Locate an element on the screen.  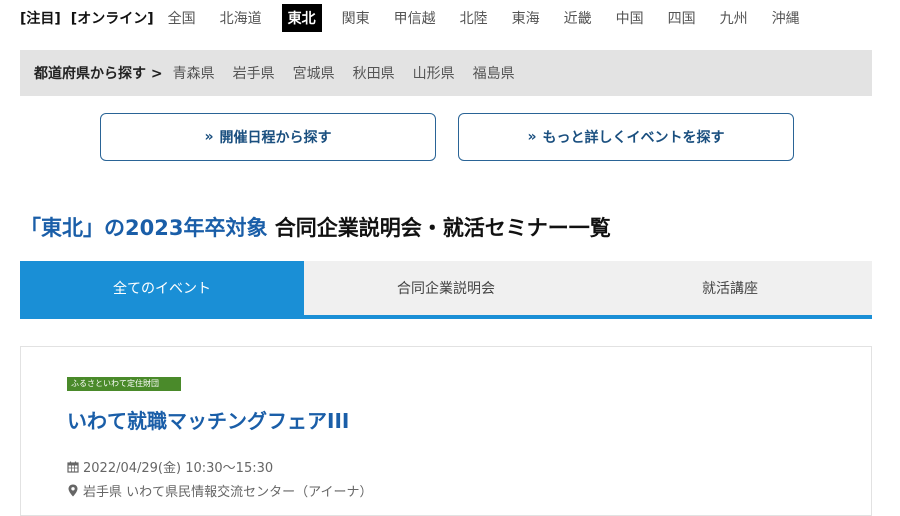
region-link-koshinetsu: 甲信越 is located at coordinates (415, 18).